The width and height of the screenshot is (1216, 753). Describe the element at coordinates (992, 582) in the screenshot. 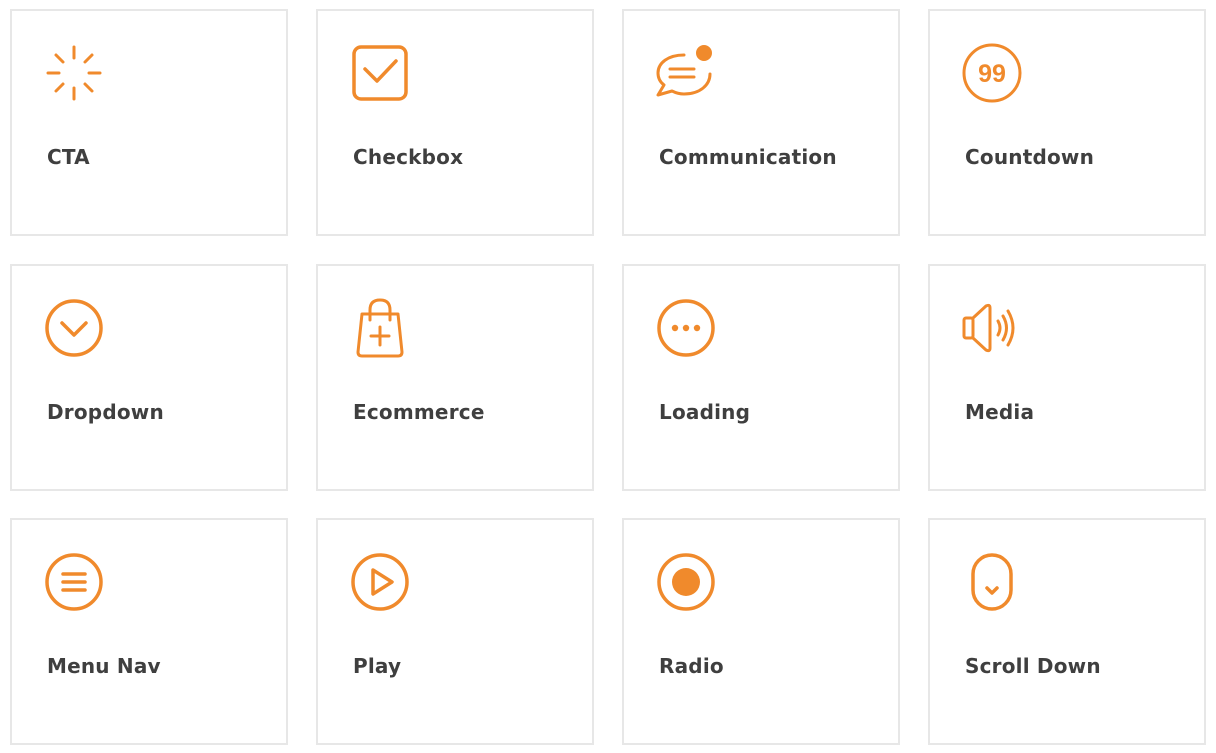

I see `scroll-down-icon` at that location.